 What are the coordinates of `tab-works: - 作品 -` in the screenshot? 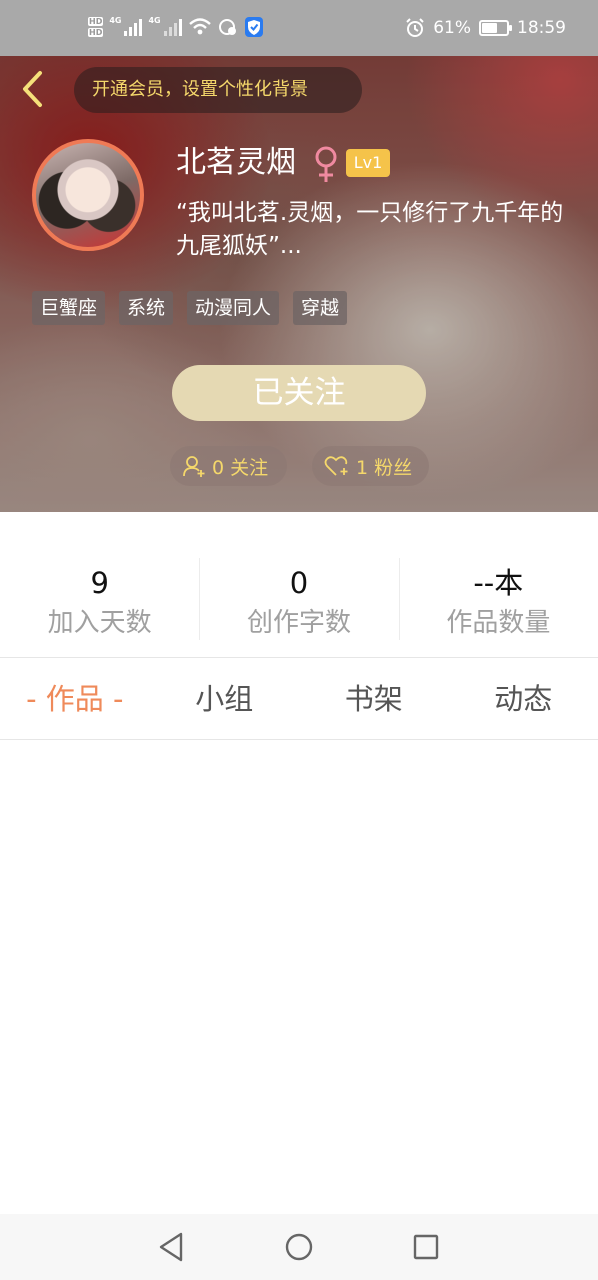 It's located at (75, 699).